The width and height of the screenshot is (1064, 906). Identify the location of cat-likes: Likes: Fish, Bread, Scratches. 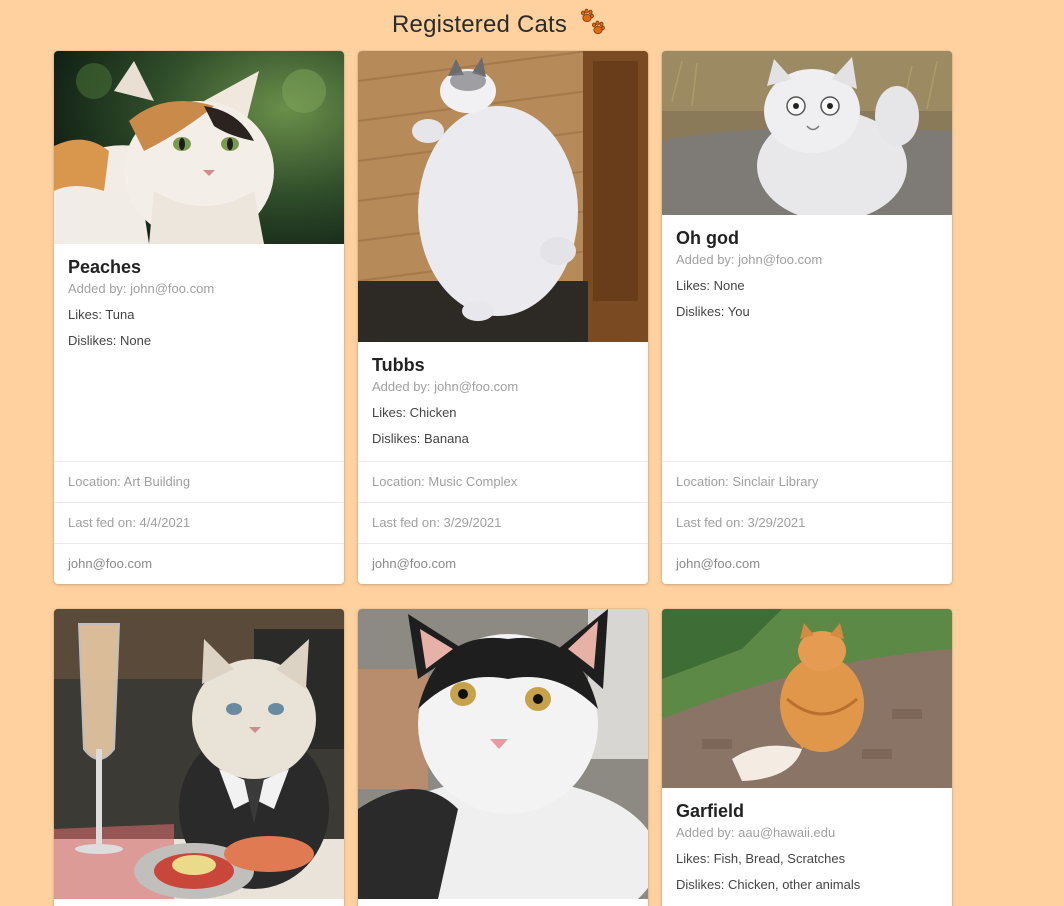
(761, 858).